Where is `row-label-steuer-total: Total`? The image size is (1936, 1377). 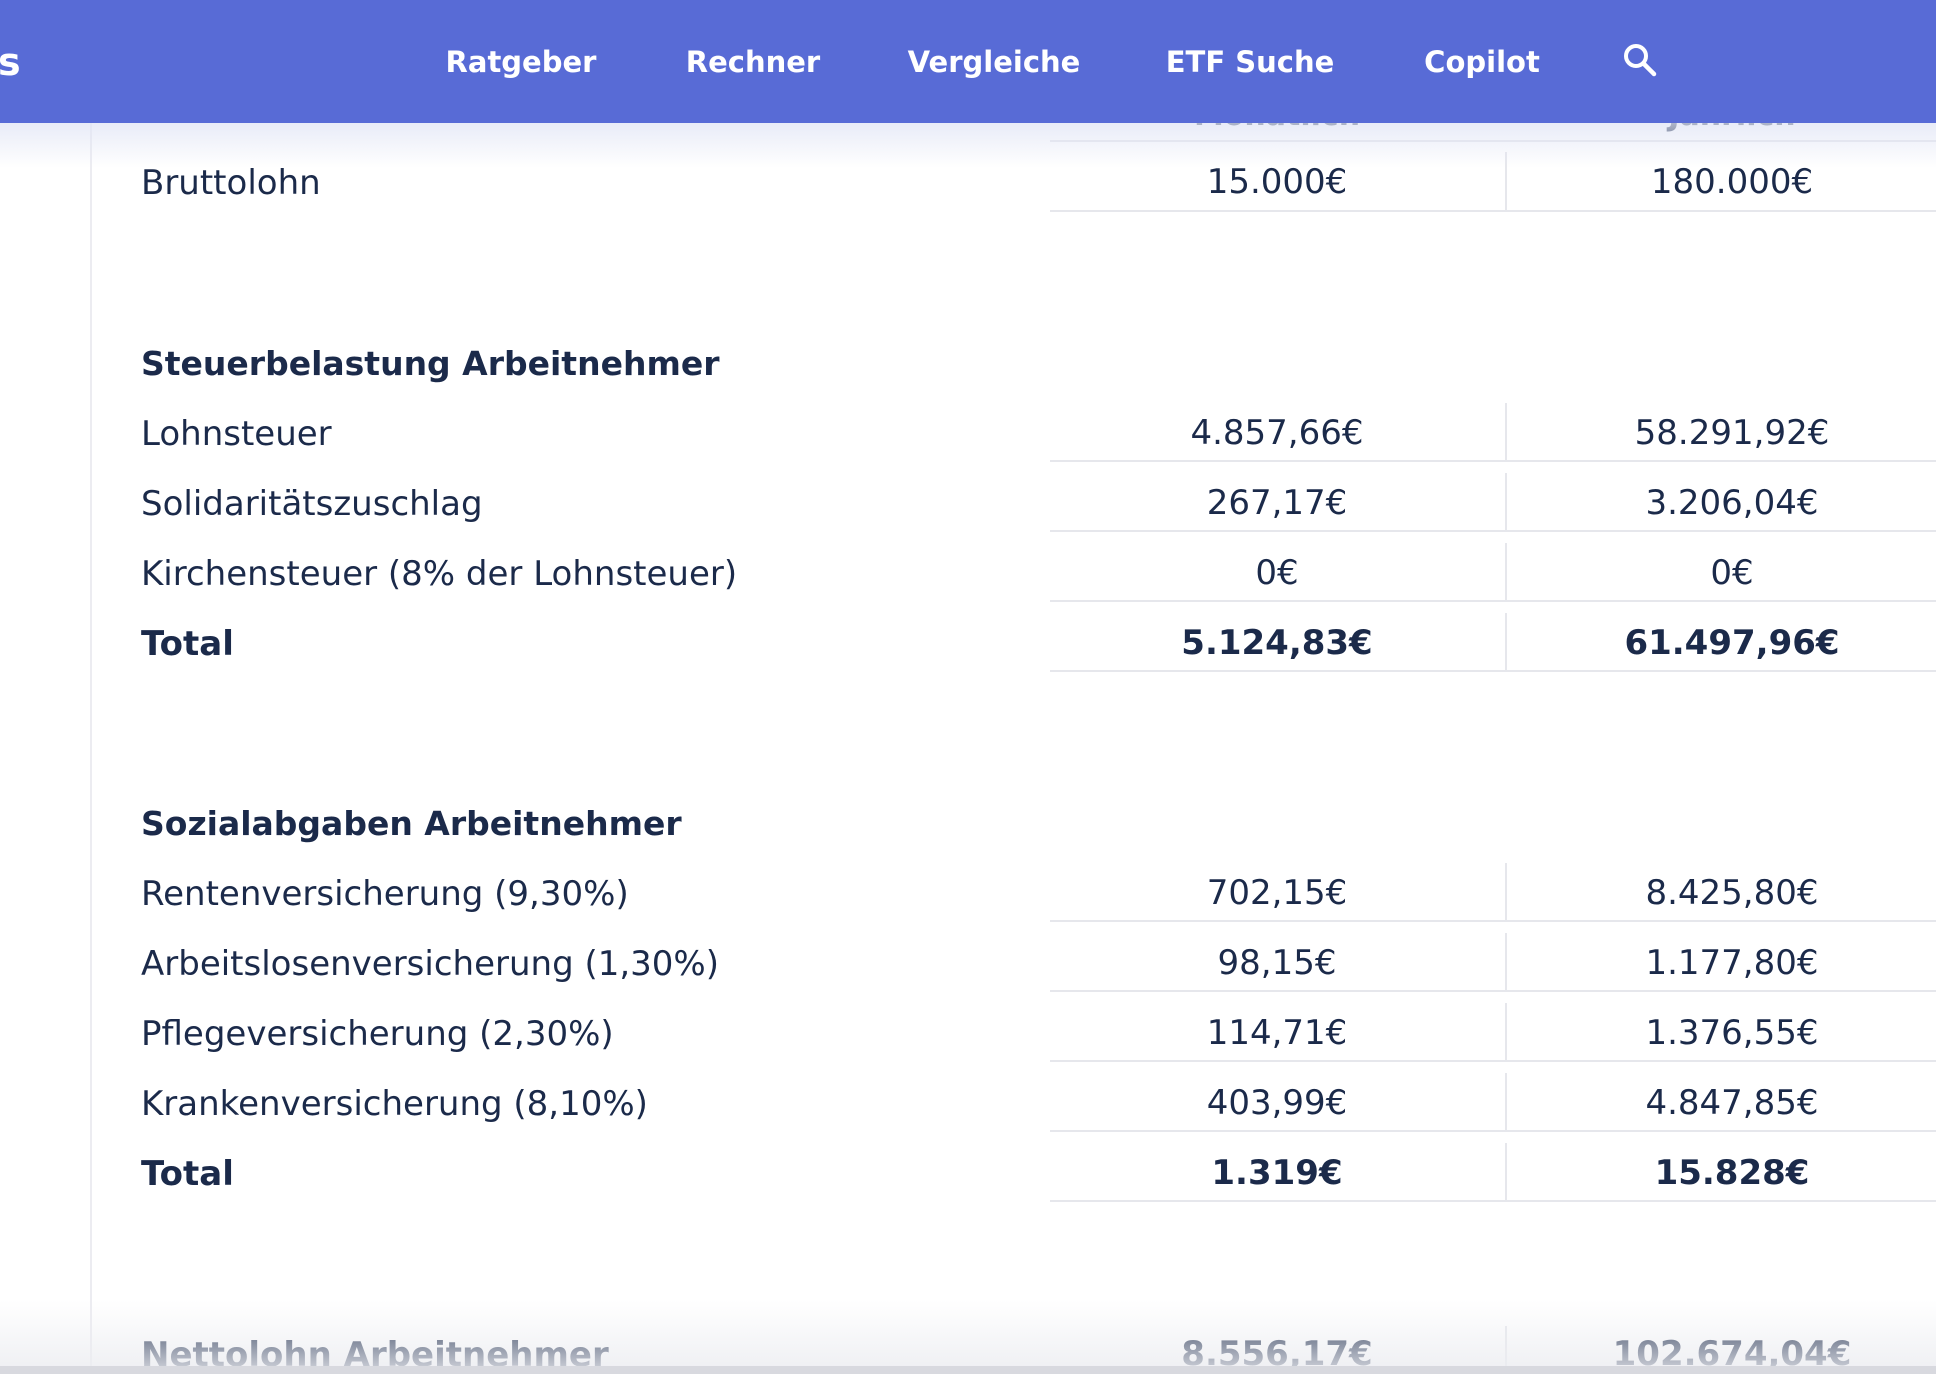
row-label-steuer-total: Total is located at coordinates (187, 644).